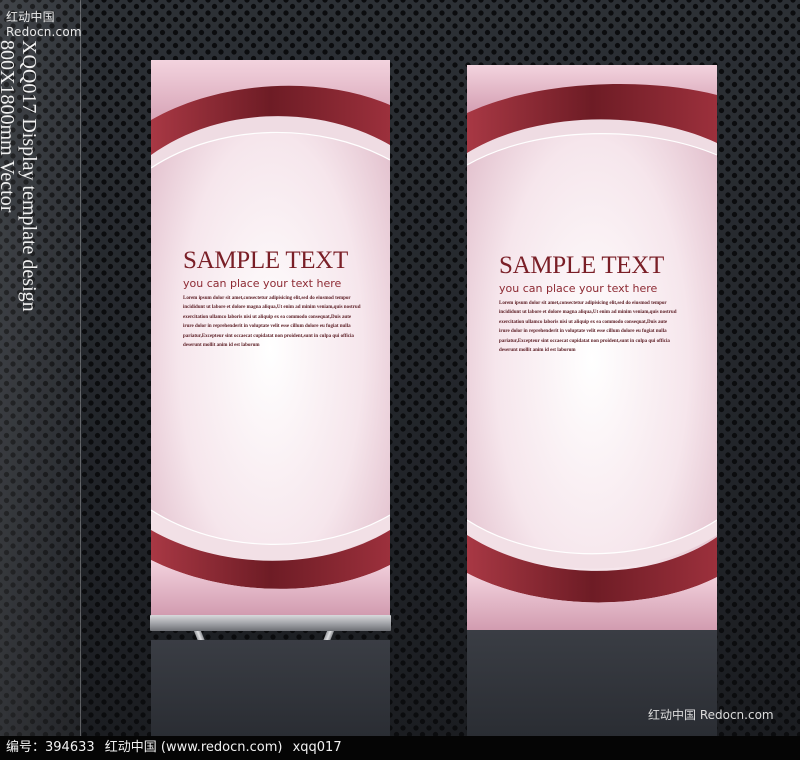  What do you see at coordinates (400, 748) in the screenshot?
I see `footer-bar: 编号：394633 红动中国 (www.redocn.com) xqq017` at bounding box center [400, 748].